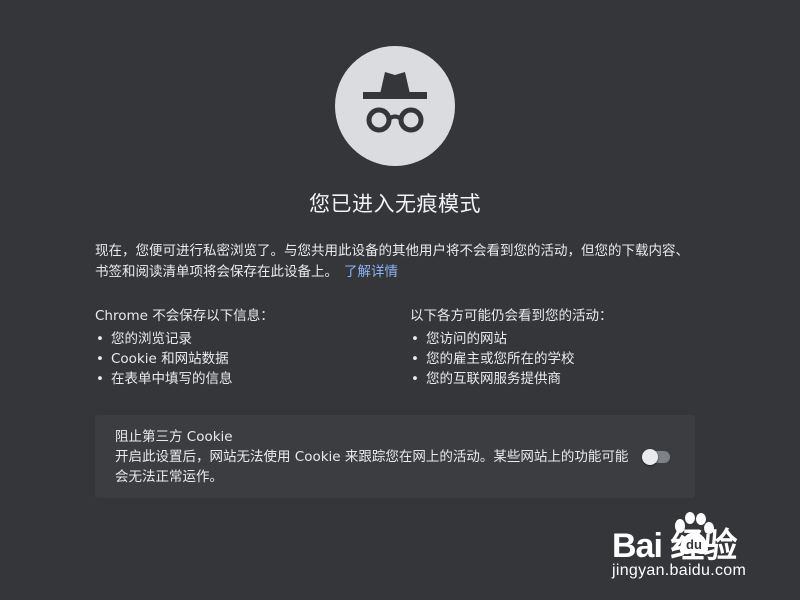 This screenshot has width=800, height=600. What do you see at coordinates (694, 533) in the screenshot?
I see `paw-icon: du` at bounding box center [694, 533].